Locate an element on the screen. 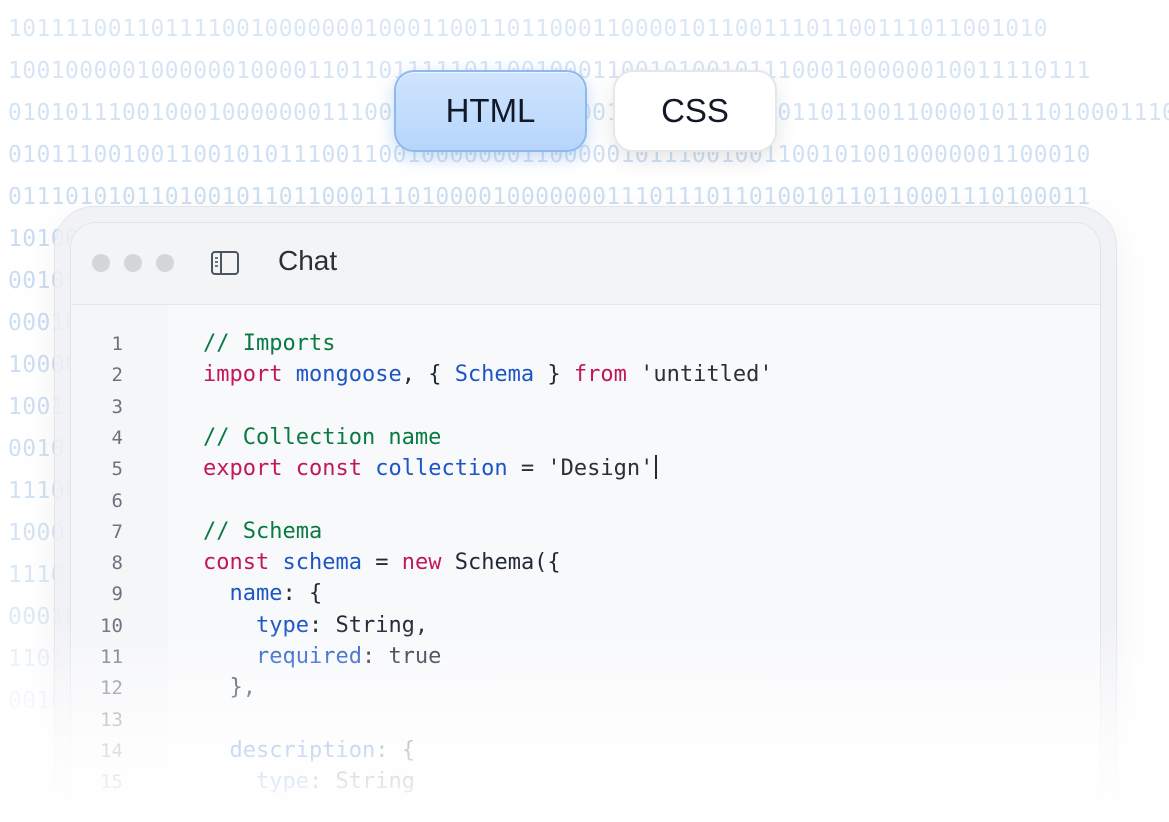 Image resolution: width=1169 pixels, height=822 pixels. code-token: // Schema is located at coordinates (263, 531).